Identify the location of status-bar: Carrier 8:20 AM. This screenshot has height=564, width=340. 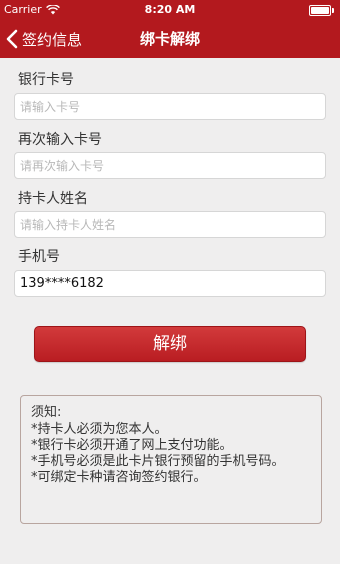
(170, 10).